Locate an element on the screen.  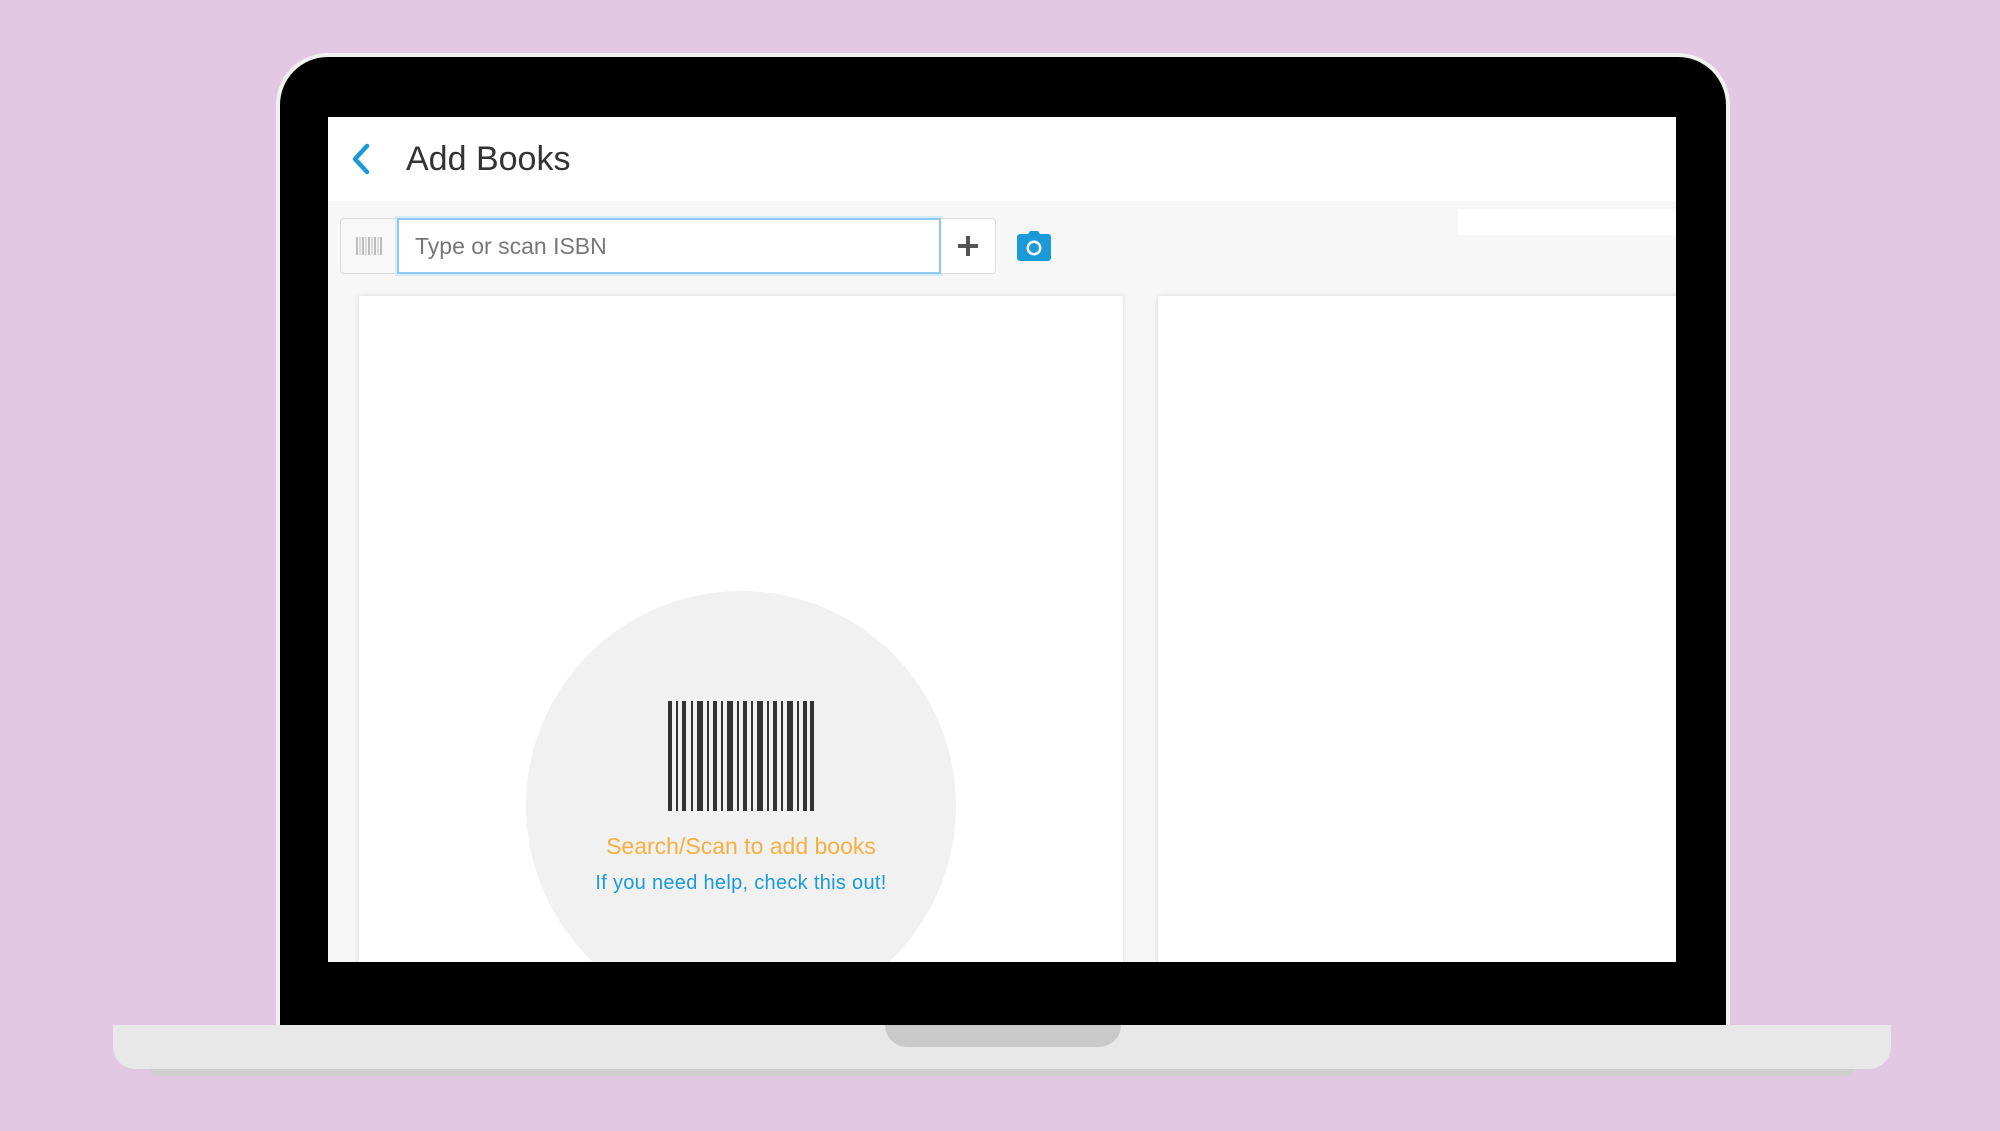
laptop-notch is located at coordinates (1003, 1036).